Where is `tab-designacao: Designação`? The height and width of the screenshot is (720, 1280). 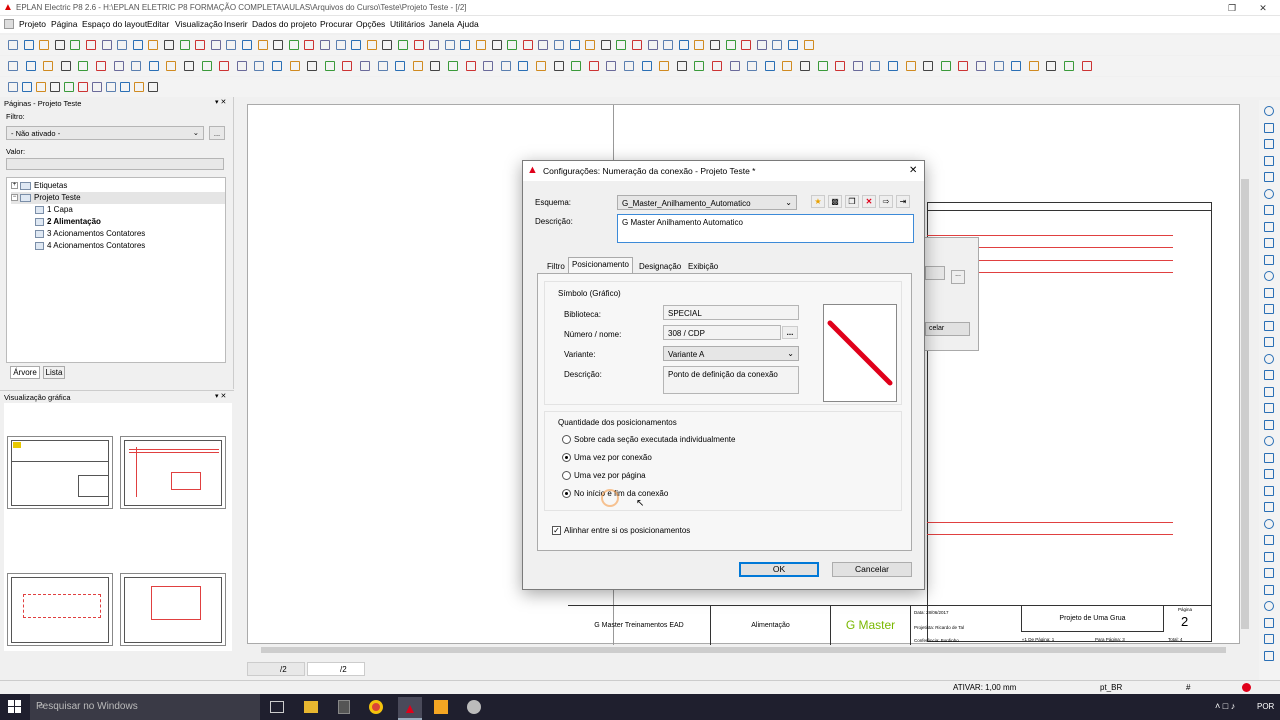
tab-designacao: Designação is located at coordinates (660, 267).